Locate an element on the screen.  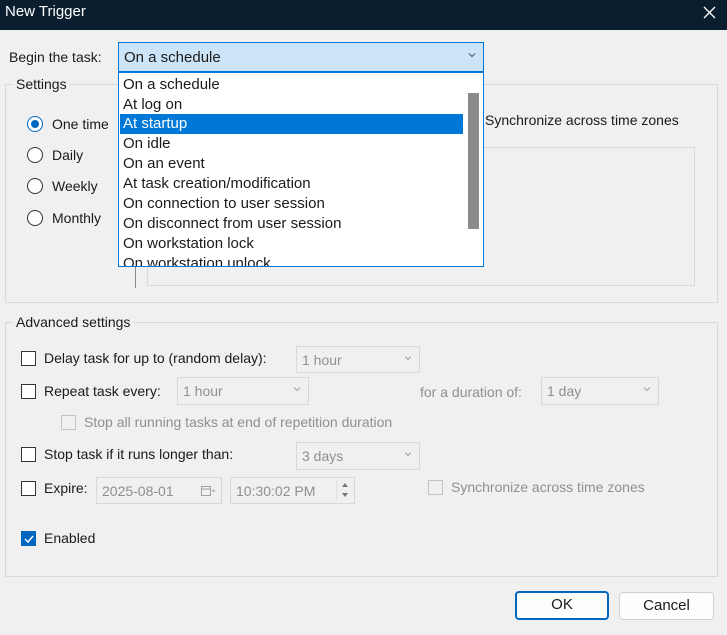
stop-task-duration-value: 3 days is located at coordinates (323, 456).